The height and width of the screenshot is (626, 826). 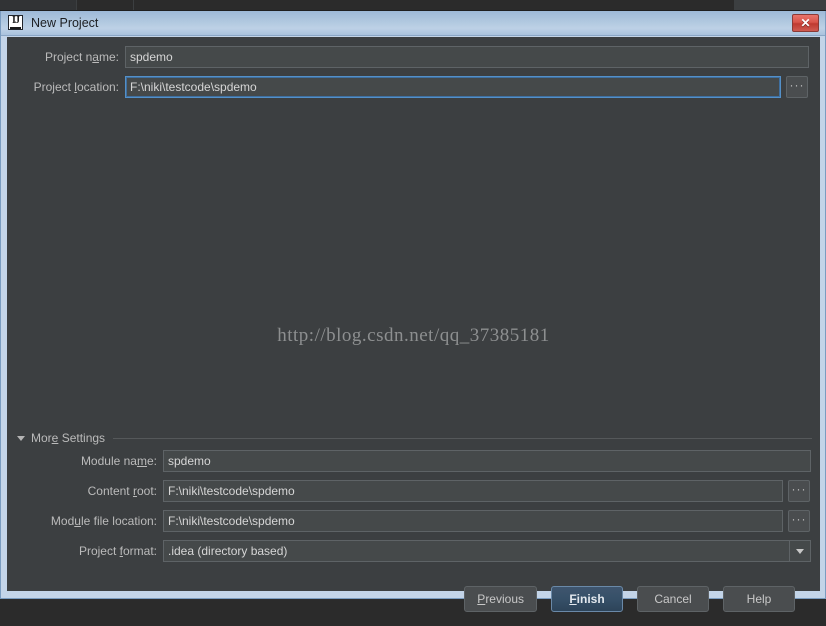 I want to click on project-location-label: Project location:, so click(x=76, y=87).